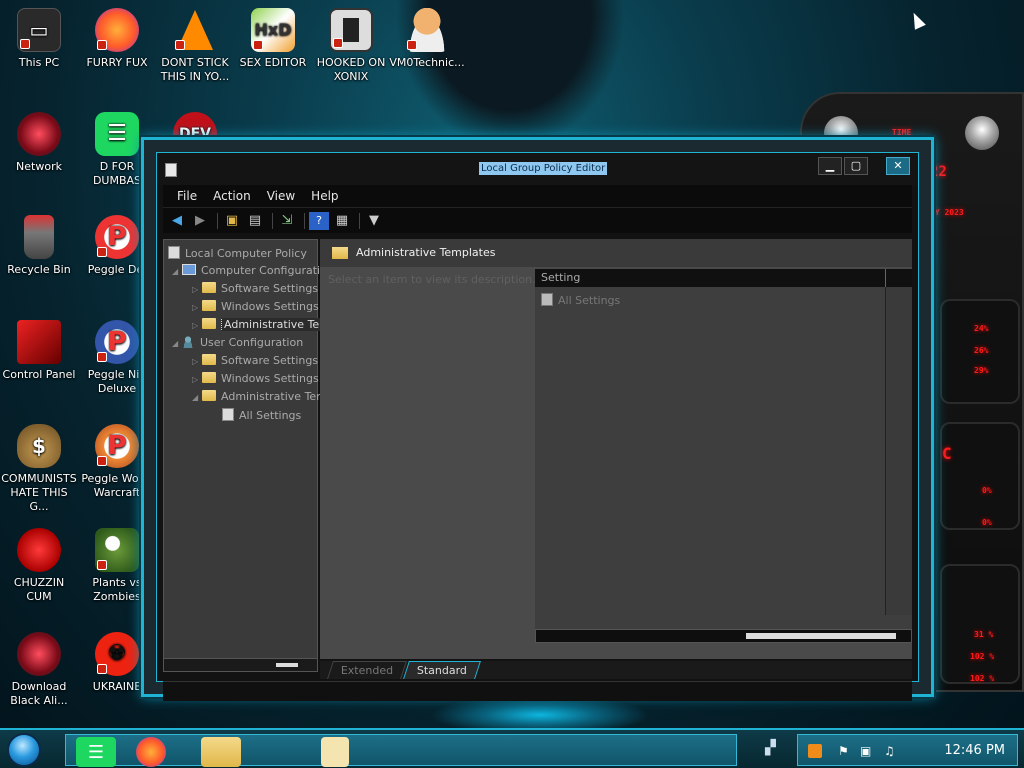 This screenshot has width=1024, height=768. What do you see at coordinates (117, 62) in the screenshot?
I see `desktop-icon-label: FURRY FUX` at bounding box center [117, 62].